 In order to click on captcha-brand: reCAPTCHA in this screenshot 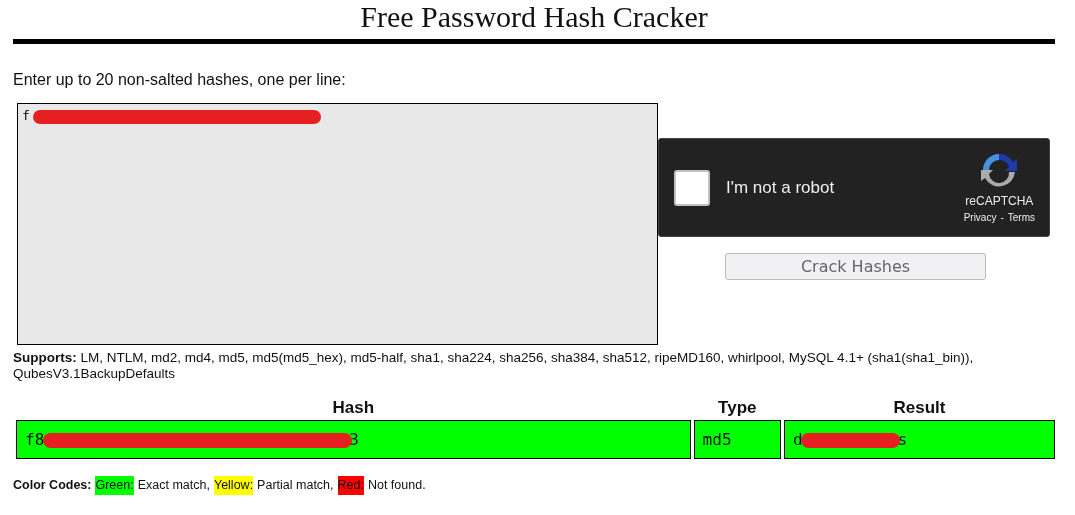, I will do `click(999, 201)`.